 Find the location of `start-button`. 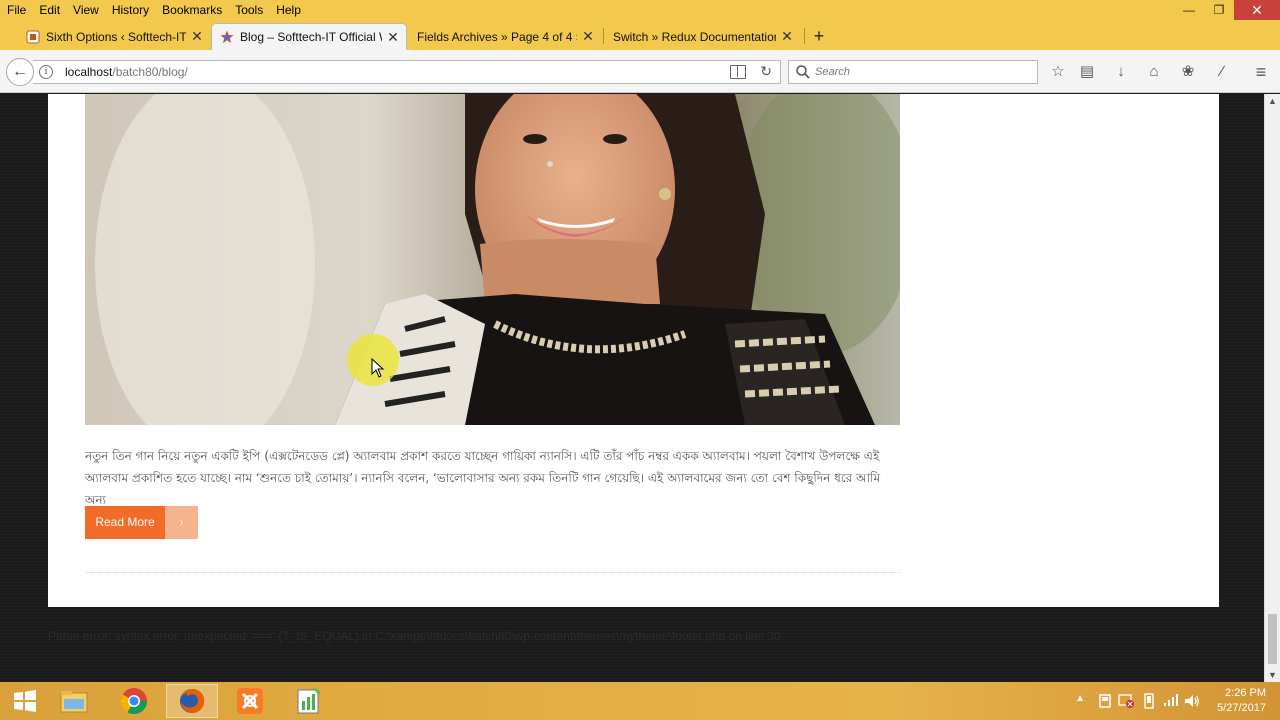

start-button is located at coordinates (25, 701).